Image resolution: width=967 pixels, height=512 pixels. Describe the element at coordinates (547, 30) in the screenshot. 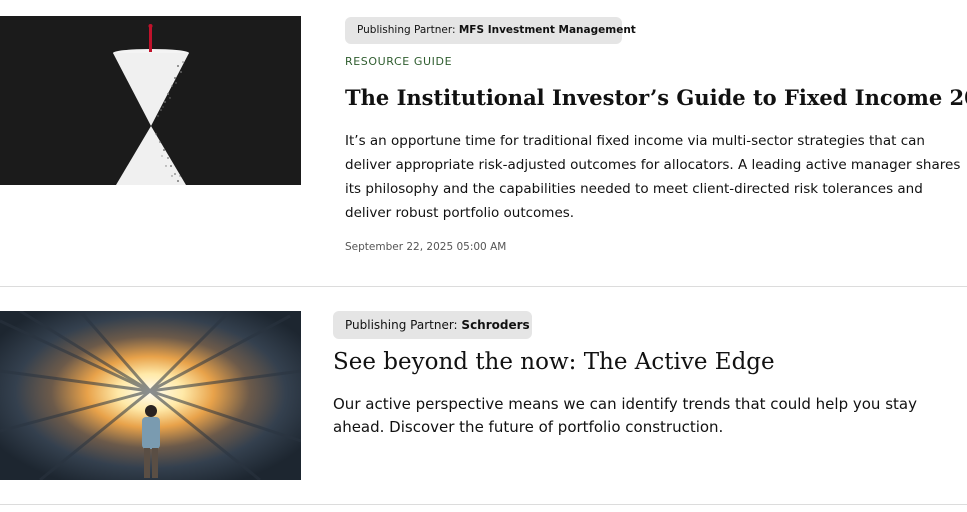

I see `partner-name: MFS Investment Management` at that location.